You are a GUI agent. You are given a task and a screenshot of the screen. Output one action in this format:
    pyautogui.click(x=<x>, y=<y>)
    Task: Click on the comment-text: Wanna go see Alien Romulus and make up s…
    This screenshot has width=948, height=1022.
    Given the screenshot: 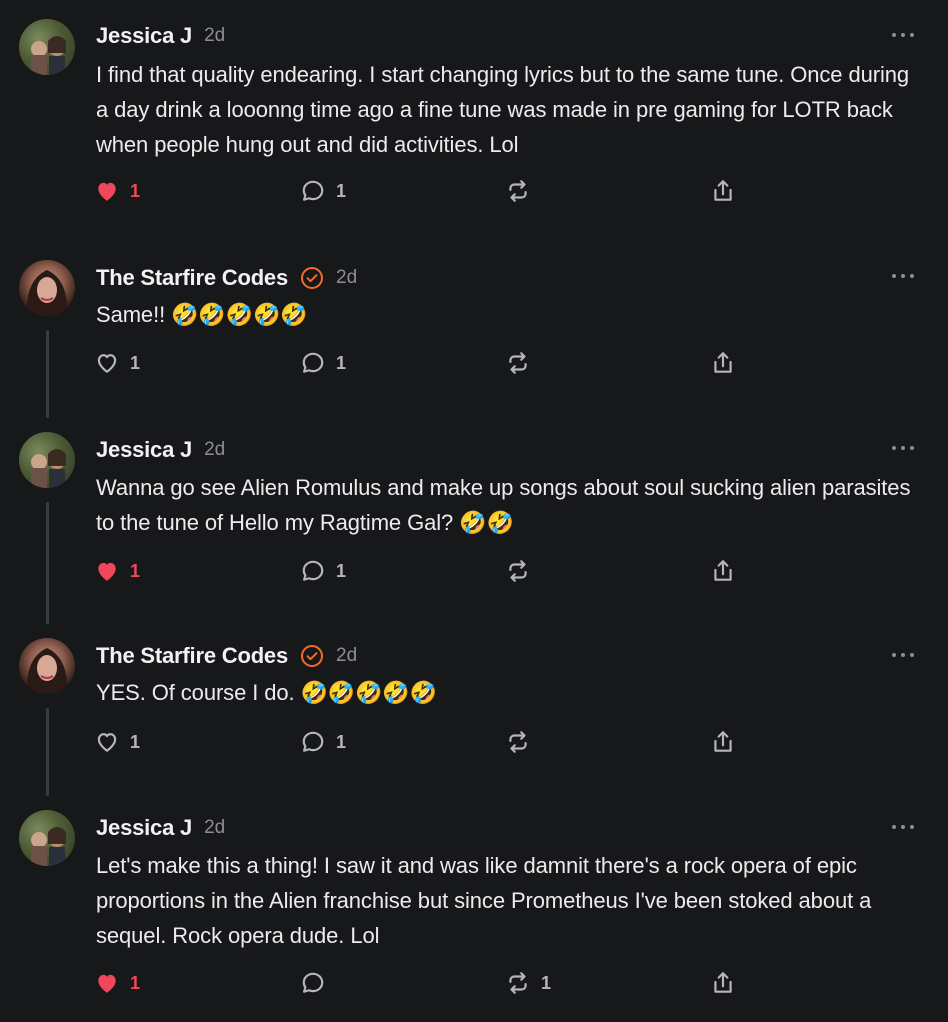 What is the action you would take?
    pyautogui.click(x=503, y=505)
    